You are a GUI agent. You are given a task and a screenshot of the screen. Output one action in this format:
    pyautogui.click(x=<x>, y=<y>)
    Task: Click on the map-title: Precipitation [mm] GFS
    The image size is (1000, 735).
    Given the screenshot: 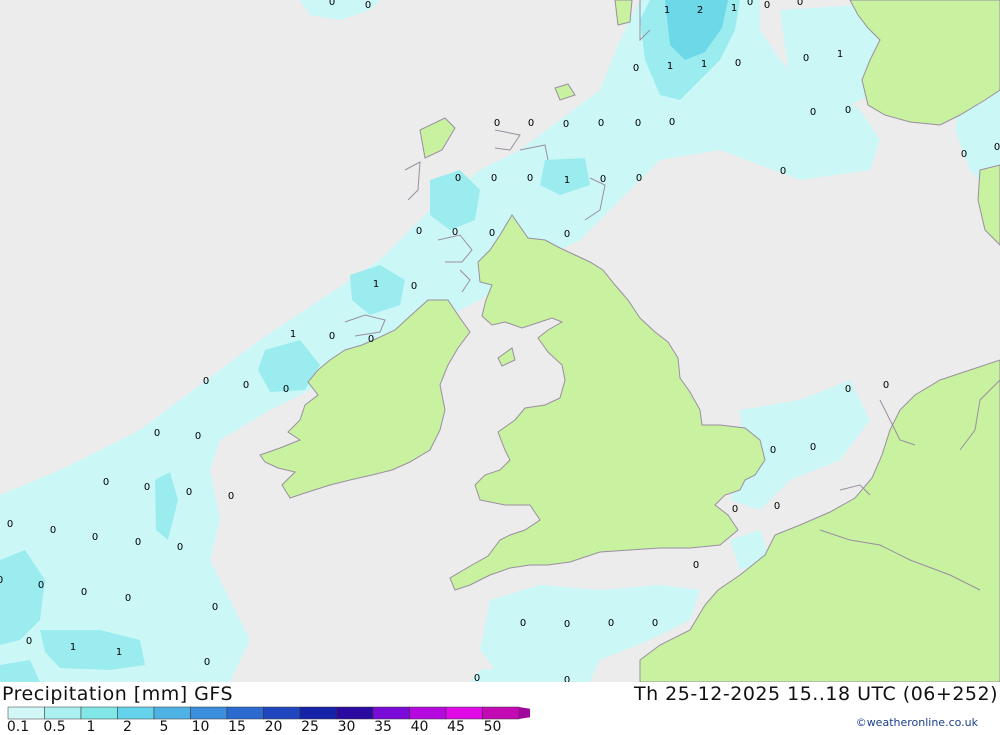 What is the action you would take?
    pyautogui.click(x=118, y=694)
    